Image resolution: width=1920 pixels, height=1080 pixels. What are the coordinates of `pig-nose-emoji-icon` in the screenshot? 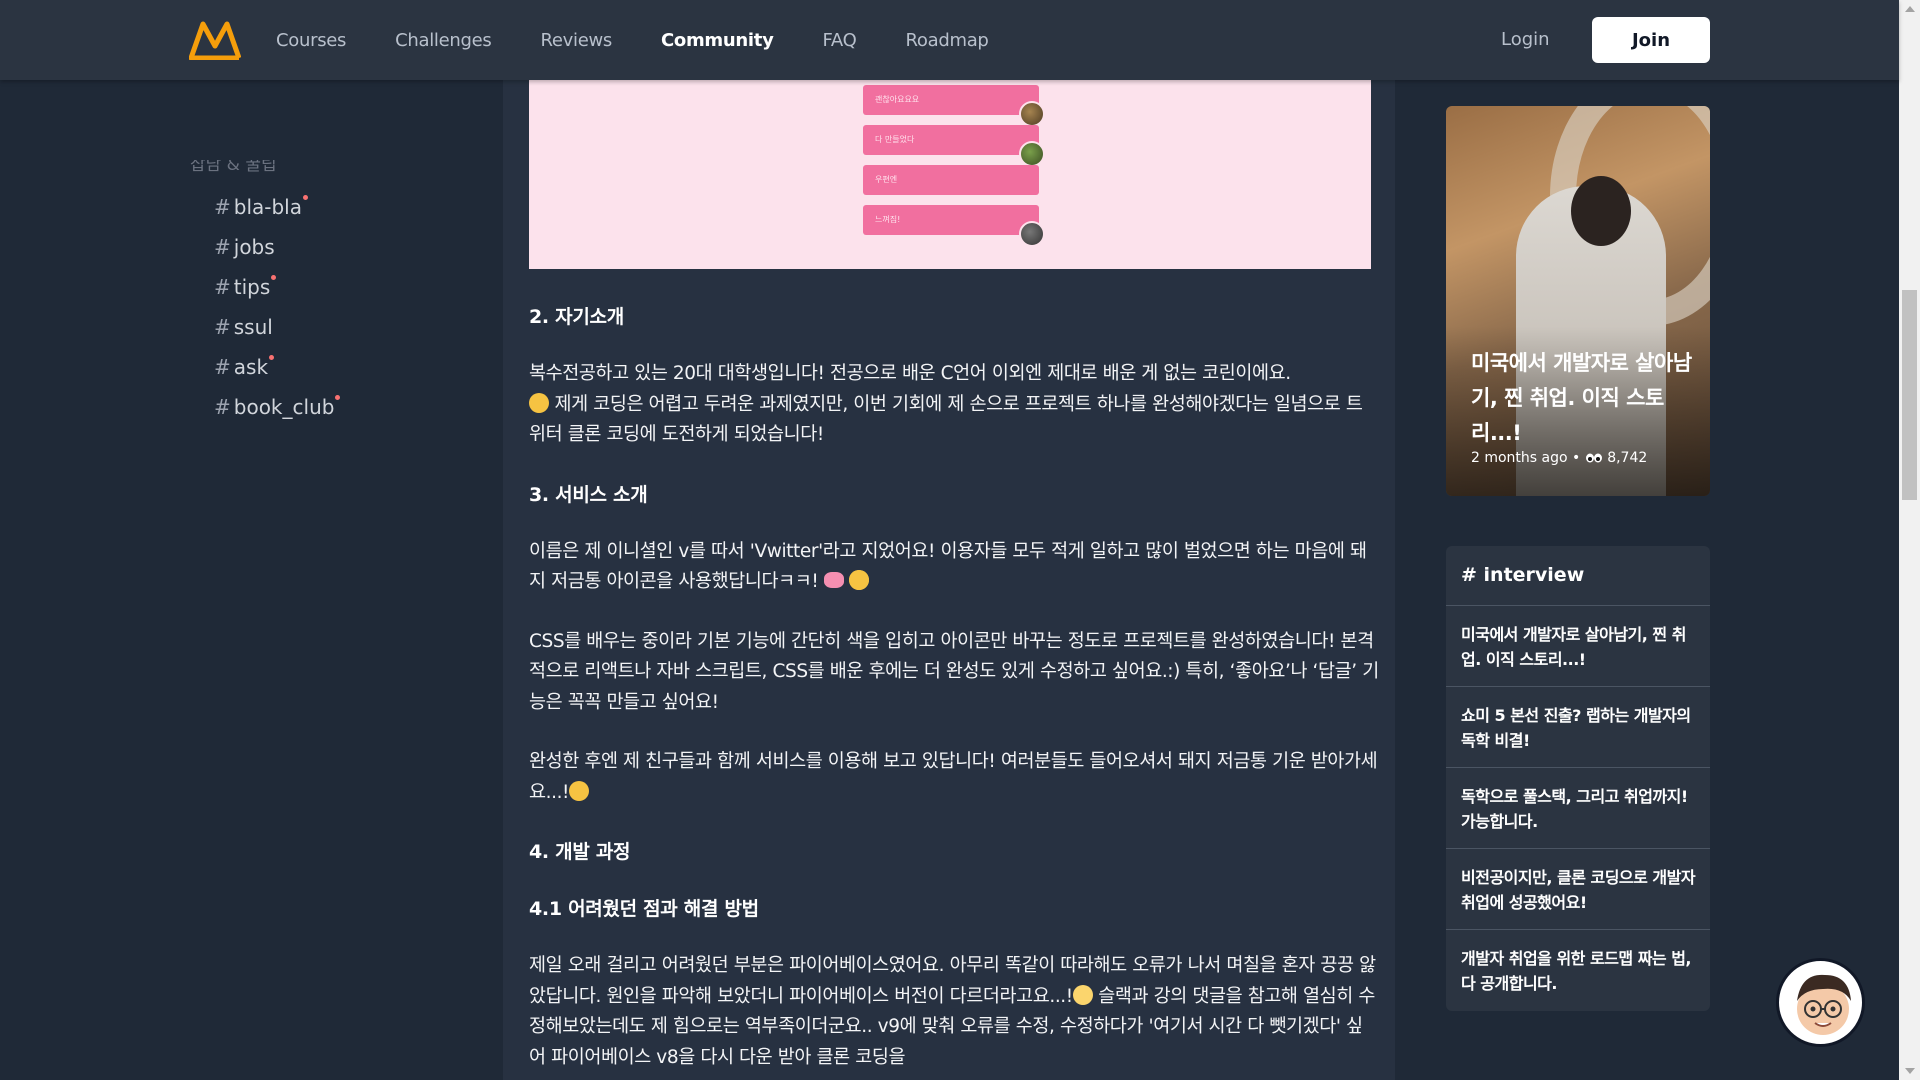 It's located at (833, 580).